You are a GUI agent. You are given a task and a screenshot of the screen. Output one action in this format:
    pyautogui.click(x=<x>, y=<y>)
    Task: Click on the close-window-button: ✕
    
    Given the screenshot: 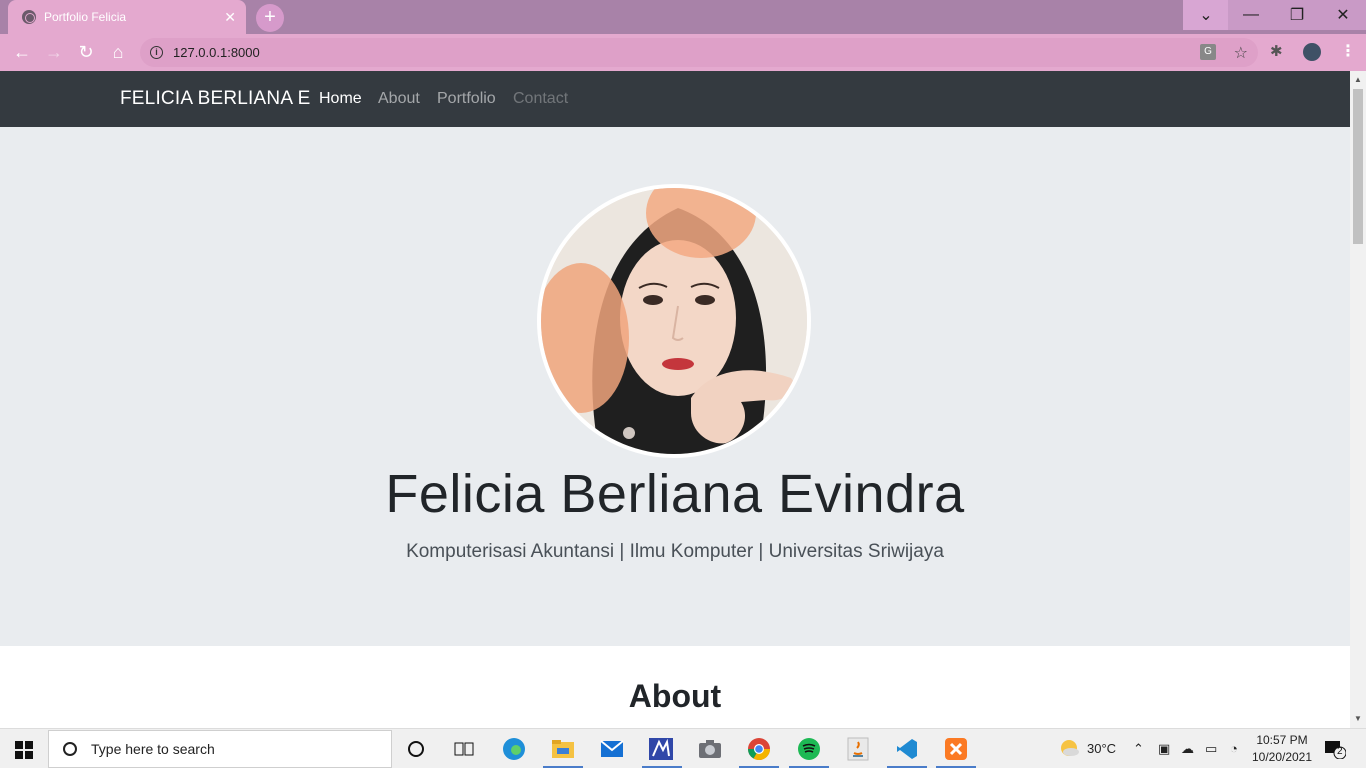 What is the action you would take?
    pyautogui.click(x=1343, y=15)
    